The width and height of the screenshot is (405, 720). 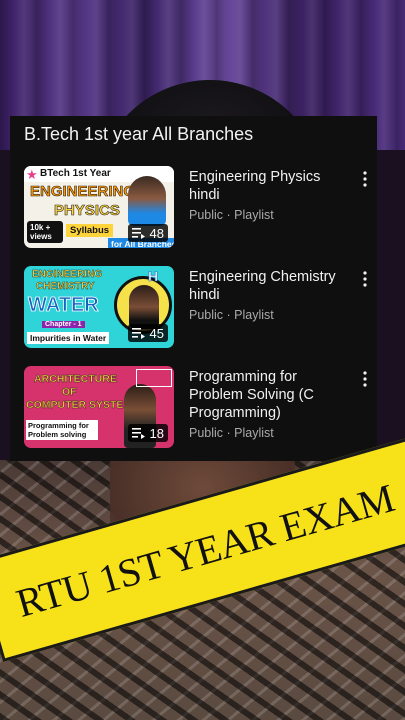 What do you see at coordinates (65, 286) in the screenshot?
I see `thumb-line2: CHEMISTRY` at bounding box center [65, 286].